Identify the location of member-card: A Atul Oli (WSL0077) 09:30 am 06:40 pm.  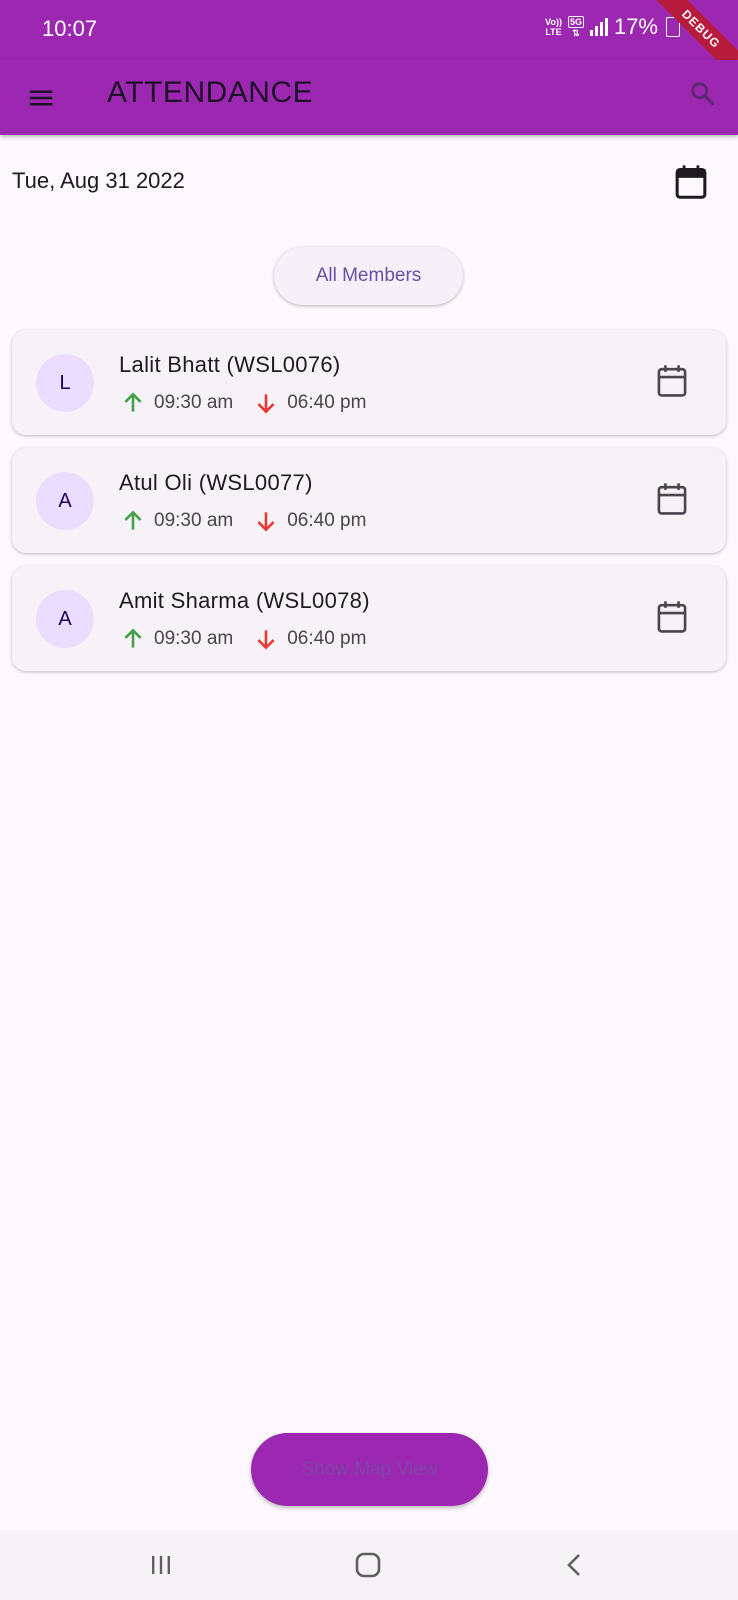
(369, 500).